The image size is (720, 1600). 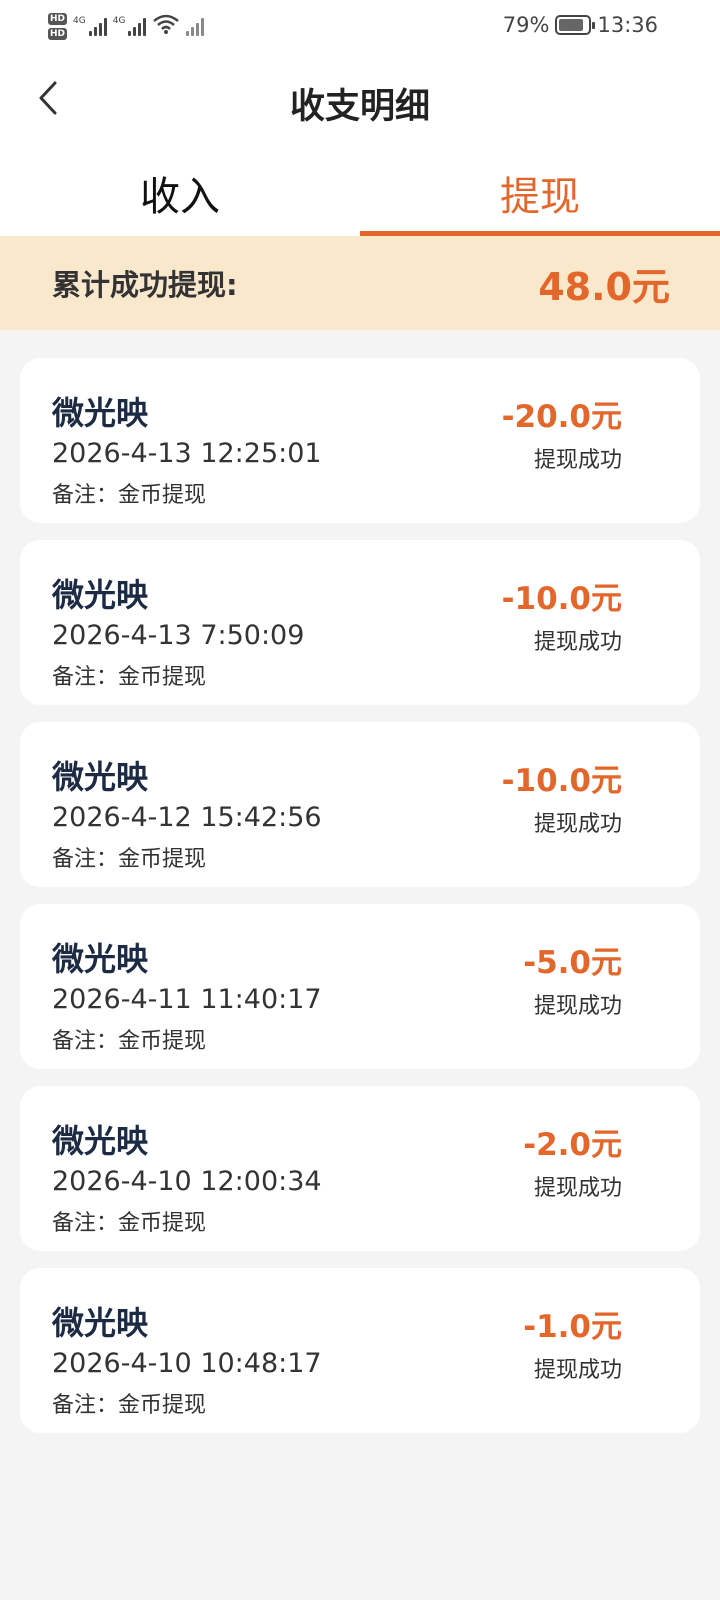 What do you see at coordinates (572, 963) in the screenshot?
I see `record-amount: -5.0元` at bounding box center [572, 963].